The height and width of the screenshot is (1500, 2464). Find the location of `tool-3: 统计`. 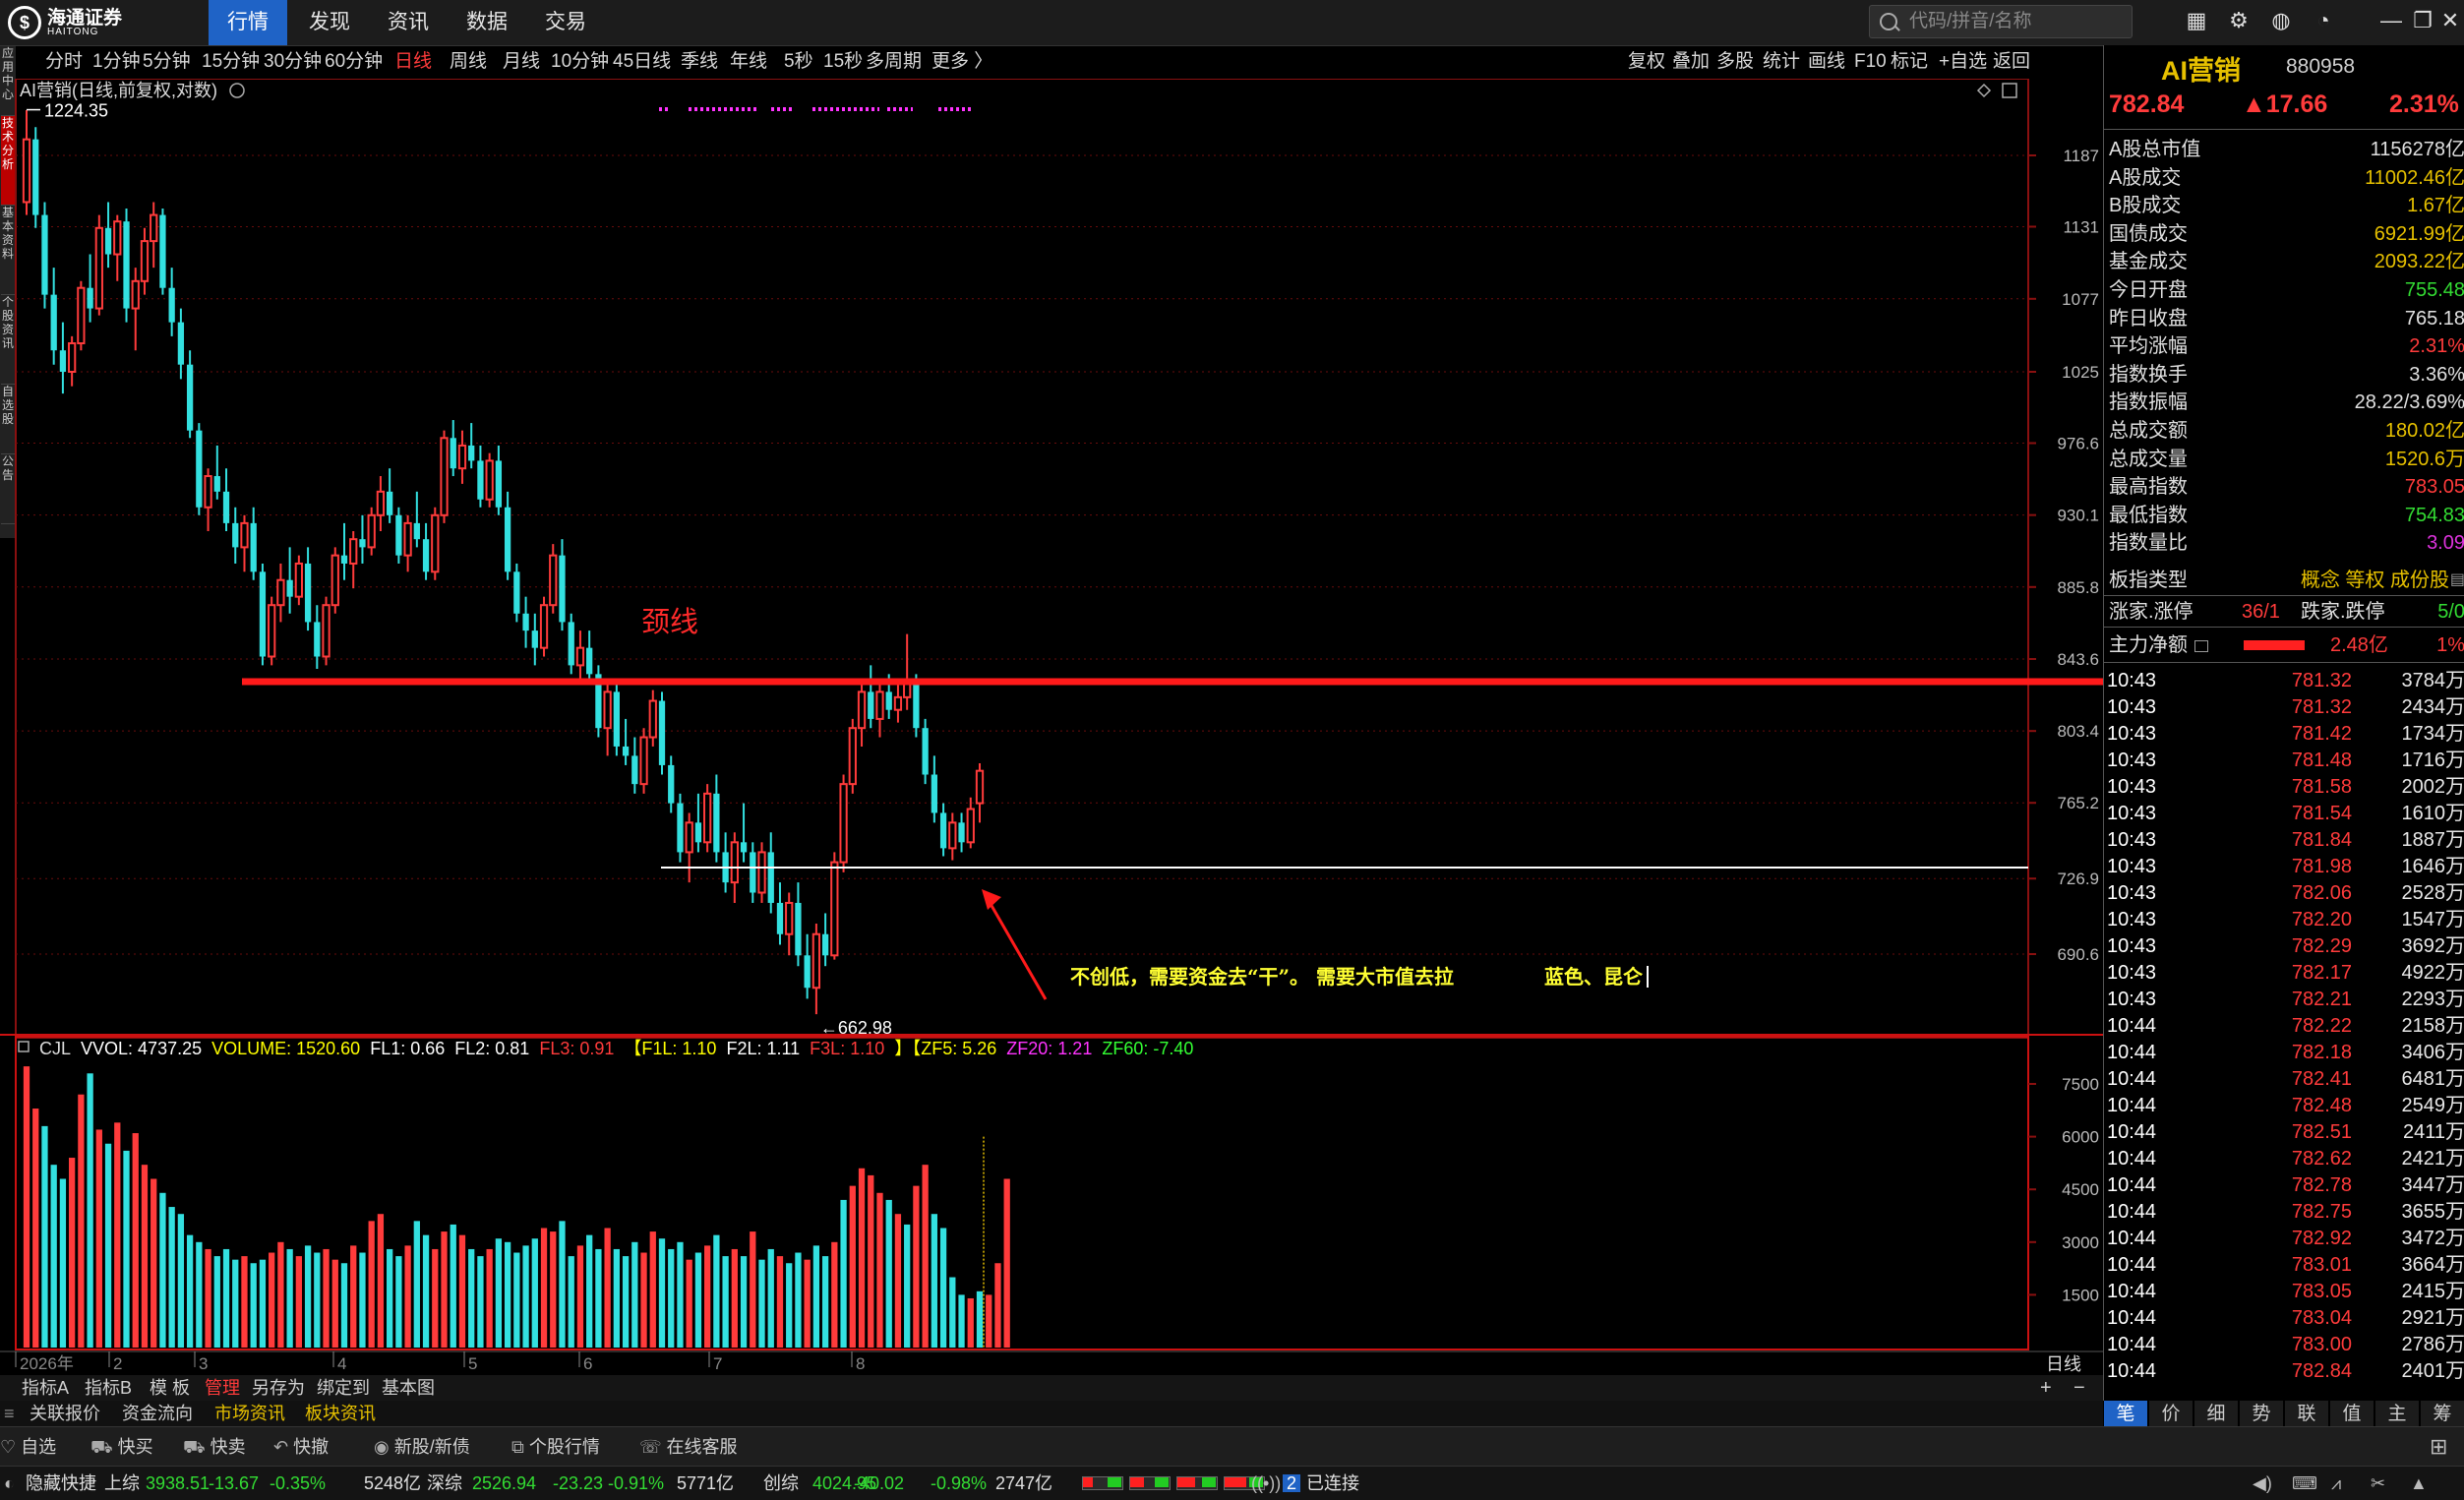

tool-3: 统计 is located at coordinates (1781, 62).